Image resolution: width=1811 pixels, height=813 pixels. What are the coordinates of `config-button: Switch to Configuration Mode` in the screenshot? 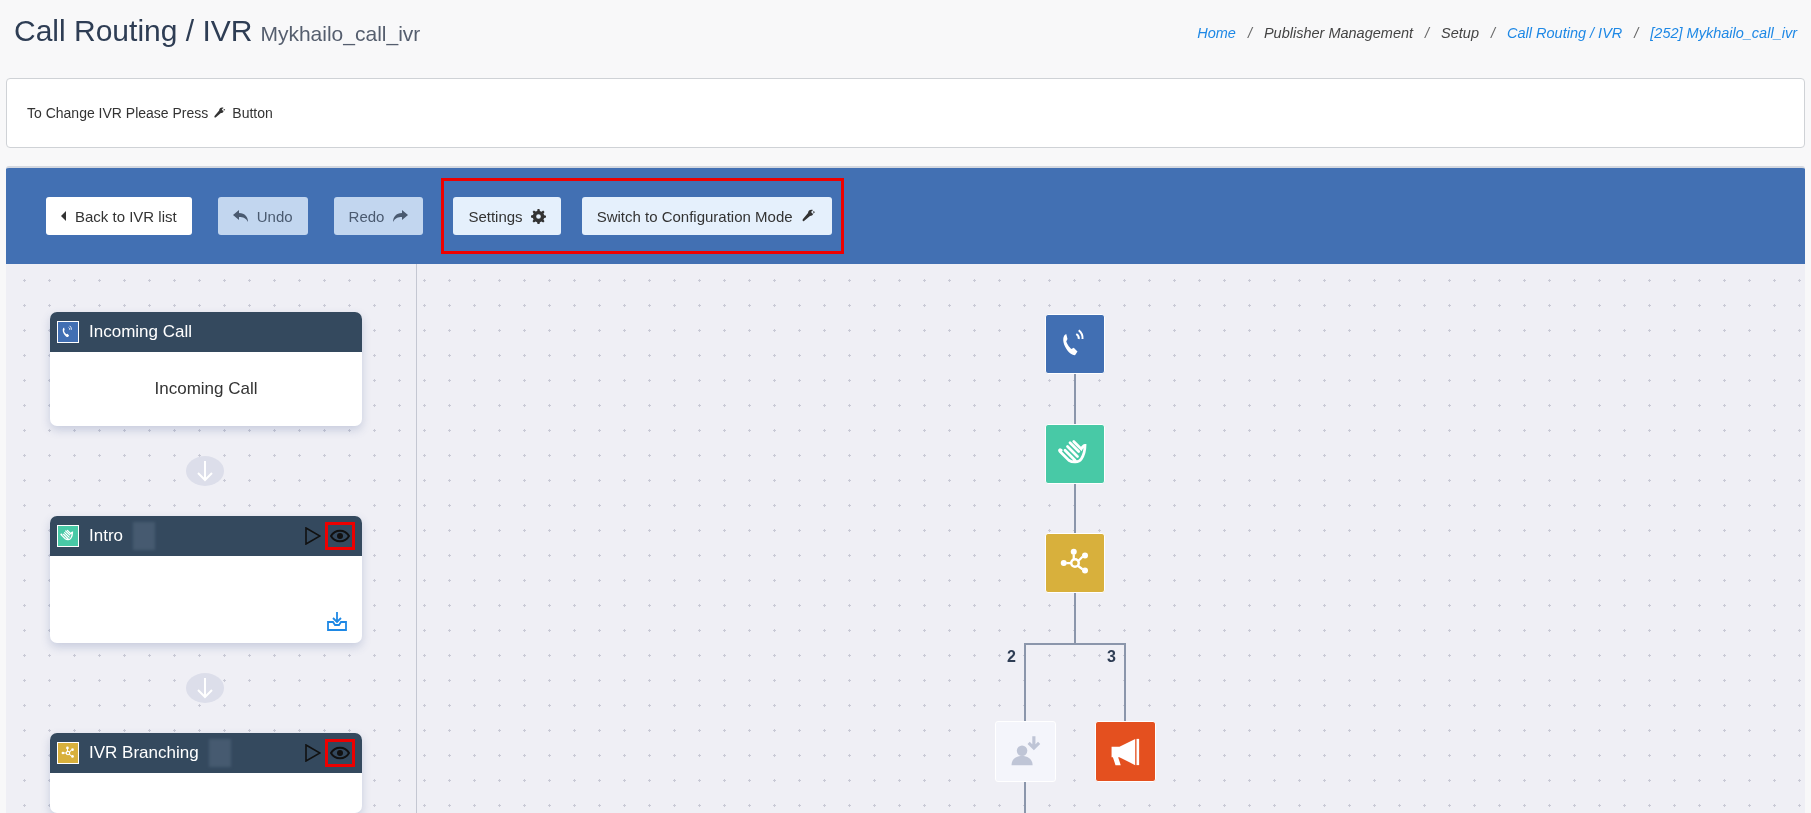 It's located at (706, 216).